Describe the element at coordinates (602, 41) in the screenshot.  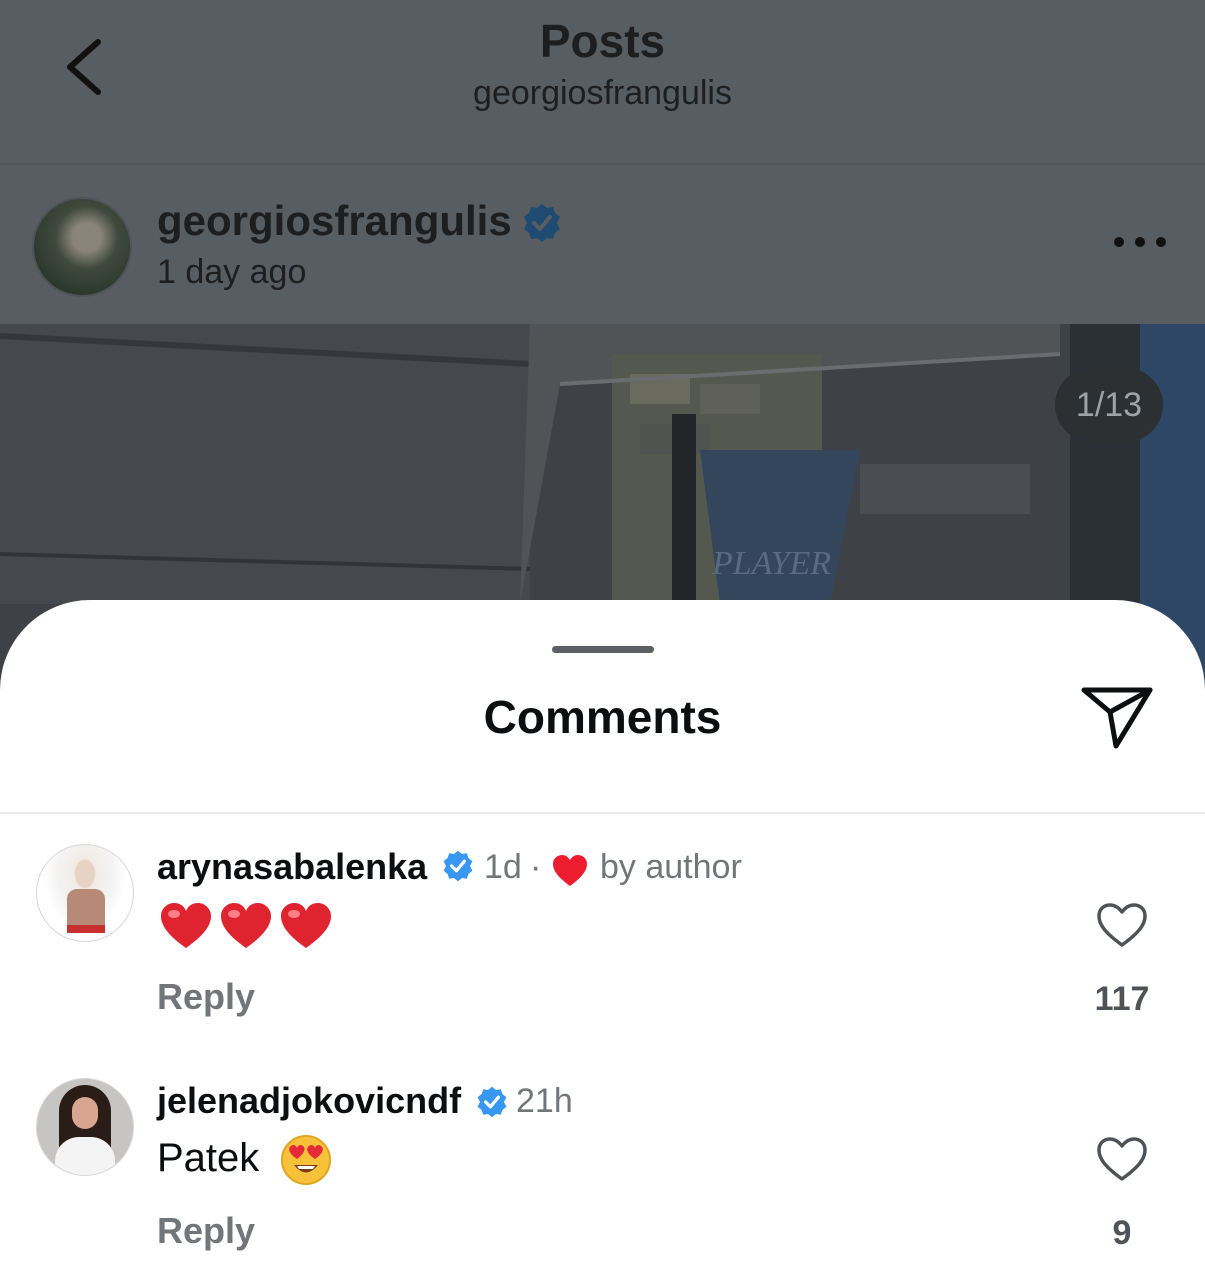
I see `page-title: Posts` at that location.